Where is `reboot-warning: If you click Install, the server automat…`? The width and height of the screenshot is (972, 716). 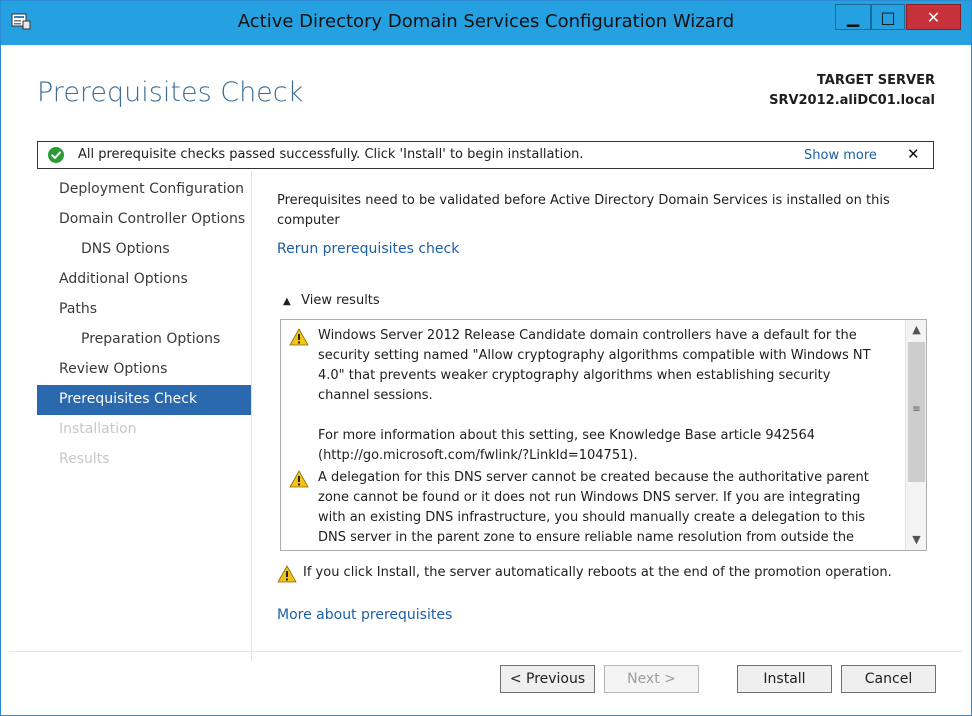 reboot-warning: If you click Install, the server automat… is located at coordinates (602, 574).